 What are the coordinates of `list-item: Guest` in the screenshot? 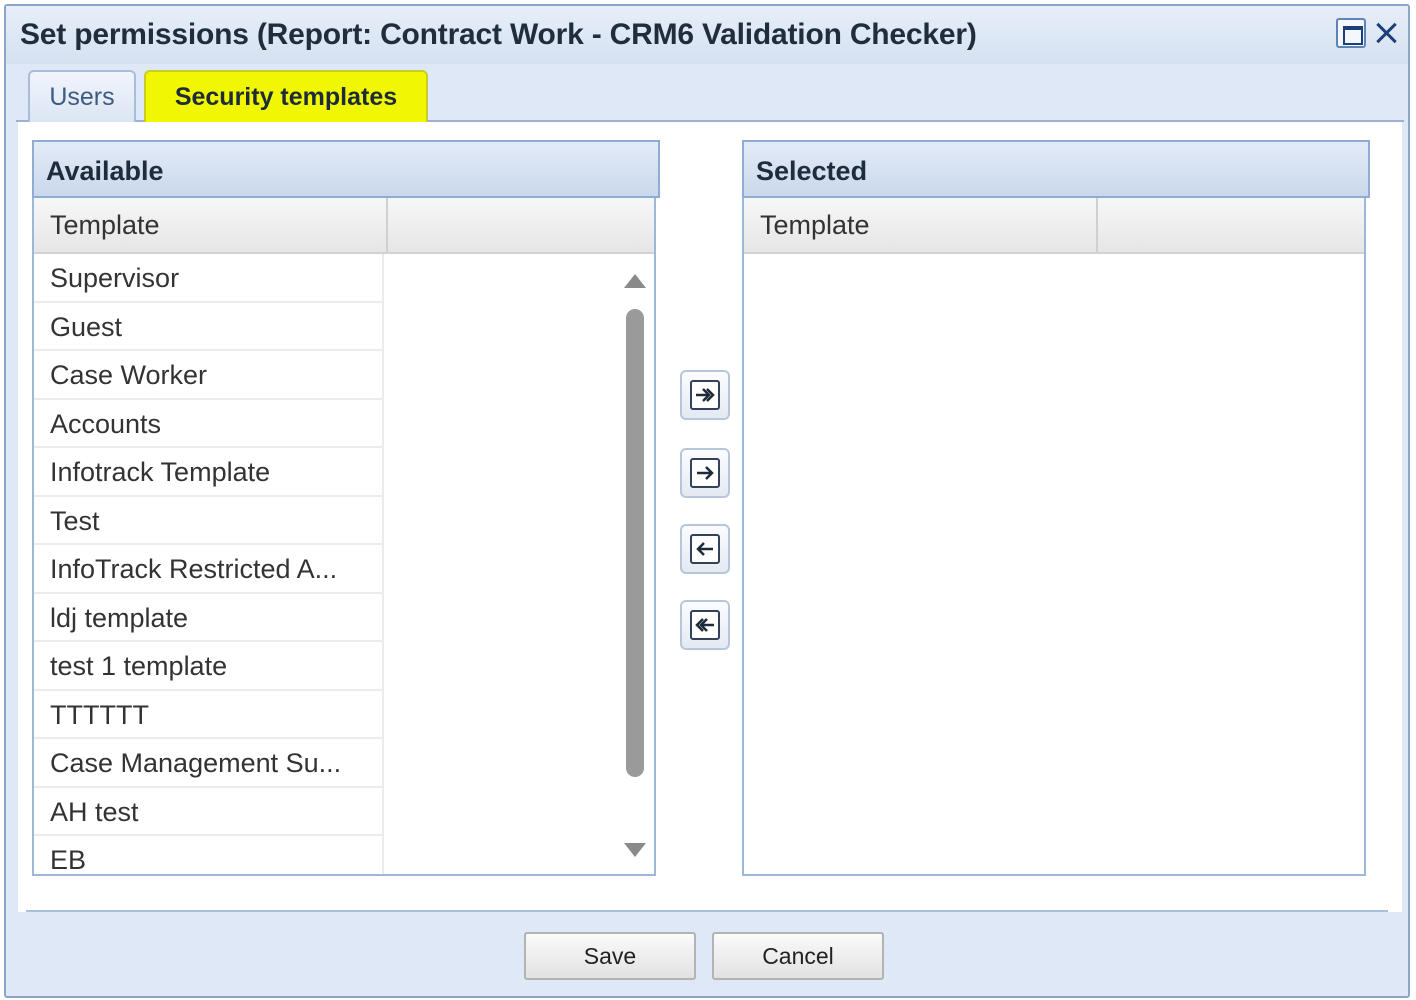 It's located at (209, 326).